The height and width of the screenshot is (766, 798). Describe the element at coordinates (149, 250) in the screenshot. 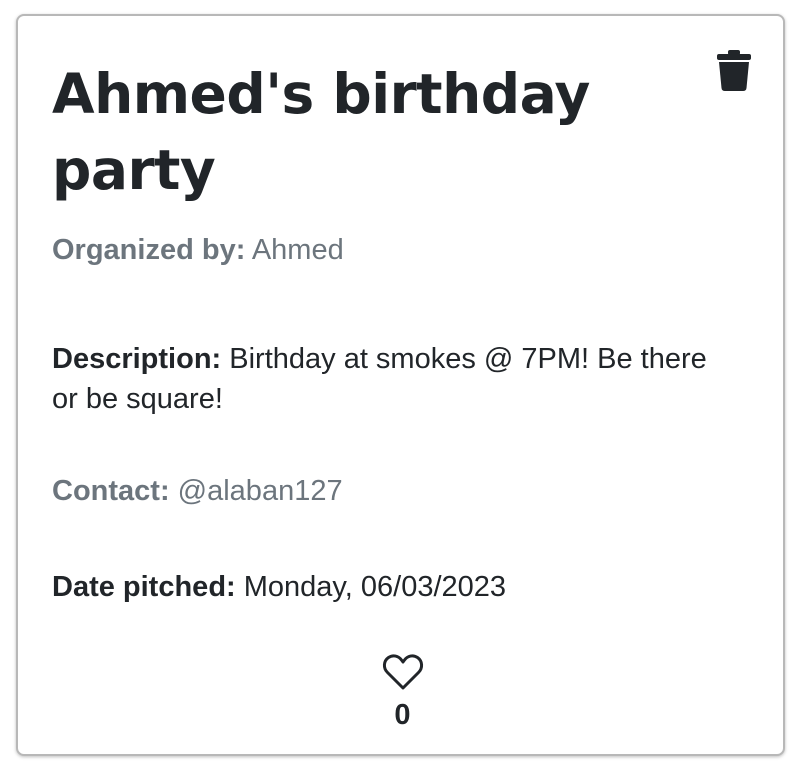

I see `organizer-label: Organized by:` at that location.